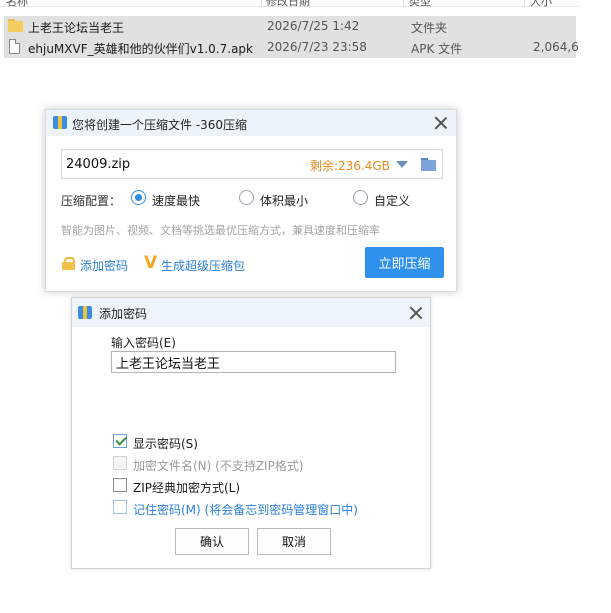 Image resolution: width=611 pixels, height=613 pixels. Describe the element at coordinates (186, 487) in the screenshot. I see `zip-classic-encryption-label: ZIP经典加密方式(L)` at that location.